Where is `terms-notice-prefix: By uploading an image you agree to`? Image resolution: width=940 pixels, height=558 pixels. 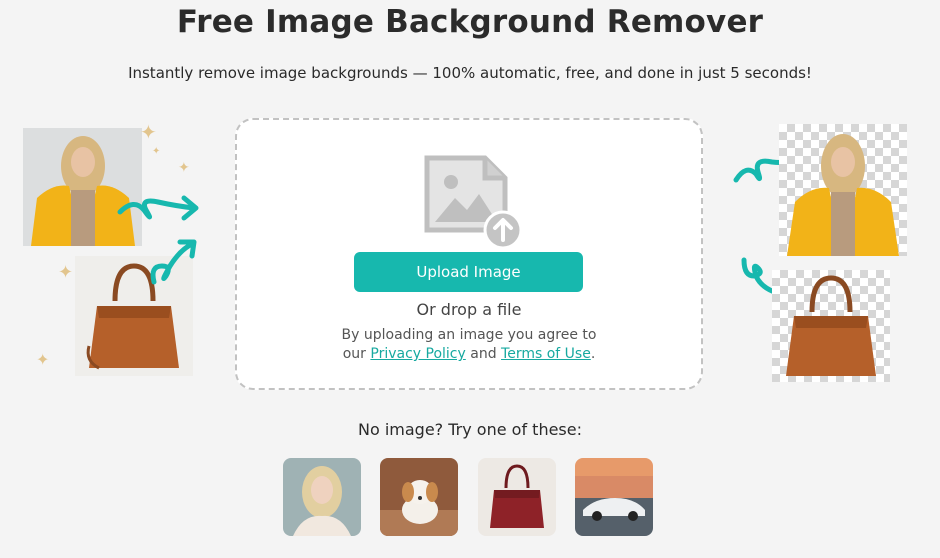 terms-notice-prefix: By uploading an image you agree to is located at coordinates (469, 335).